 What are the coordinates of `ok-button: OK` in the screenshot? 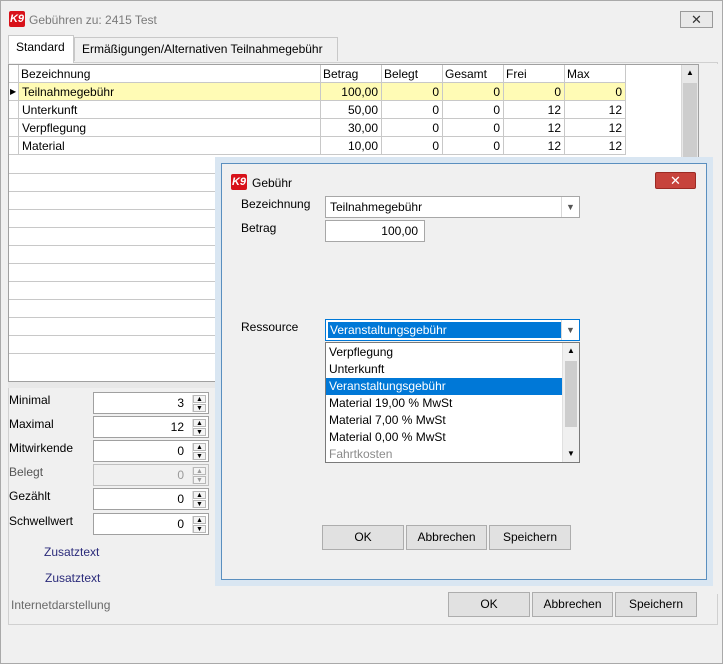 It's located at (489, 604).